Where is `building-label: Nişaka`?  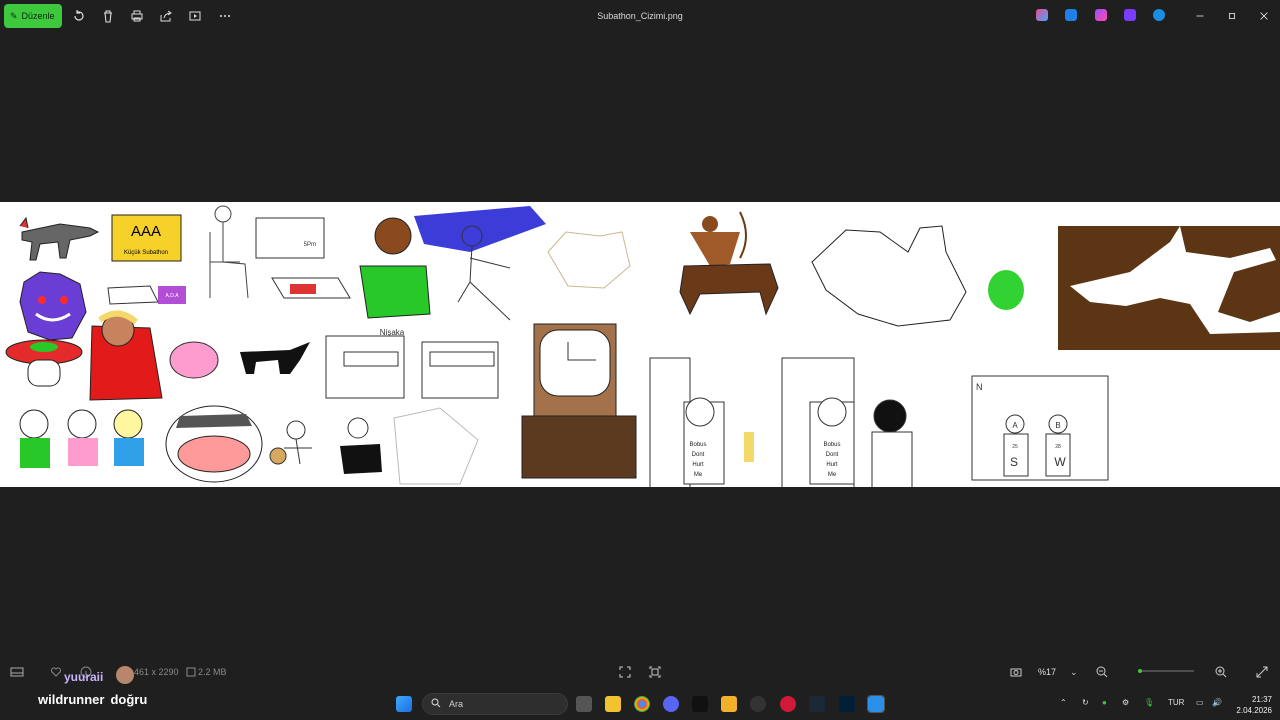
building-label: Nişaka is located at coordinates (392, 332).